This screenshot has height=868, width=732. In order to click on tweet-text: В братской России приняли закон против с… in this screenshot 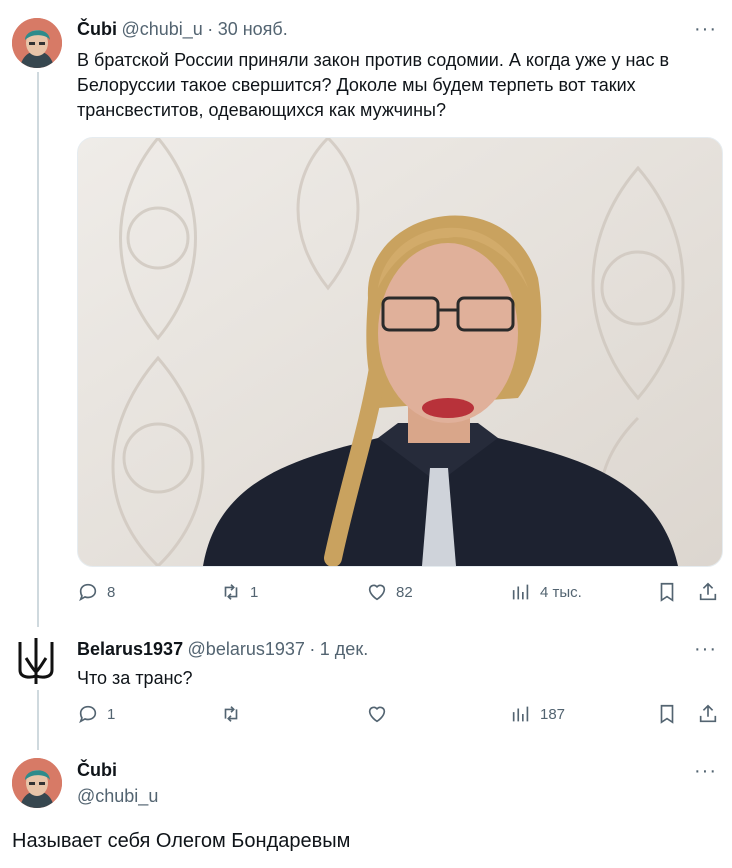, I will do `click(373, 85)`.